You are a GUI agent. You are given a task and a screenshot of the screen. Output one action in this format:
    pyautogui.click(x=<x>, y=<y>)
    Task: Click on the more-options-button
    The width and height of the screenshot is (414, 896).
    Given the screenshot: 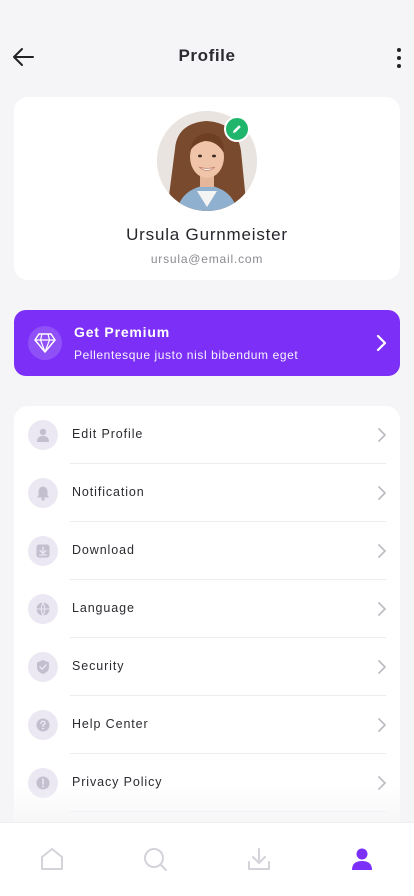 What is the action you would take?
    pyautogui.click(x=399, y=58)
    